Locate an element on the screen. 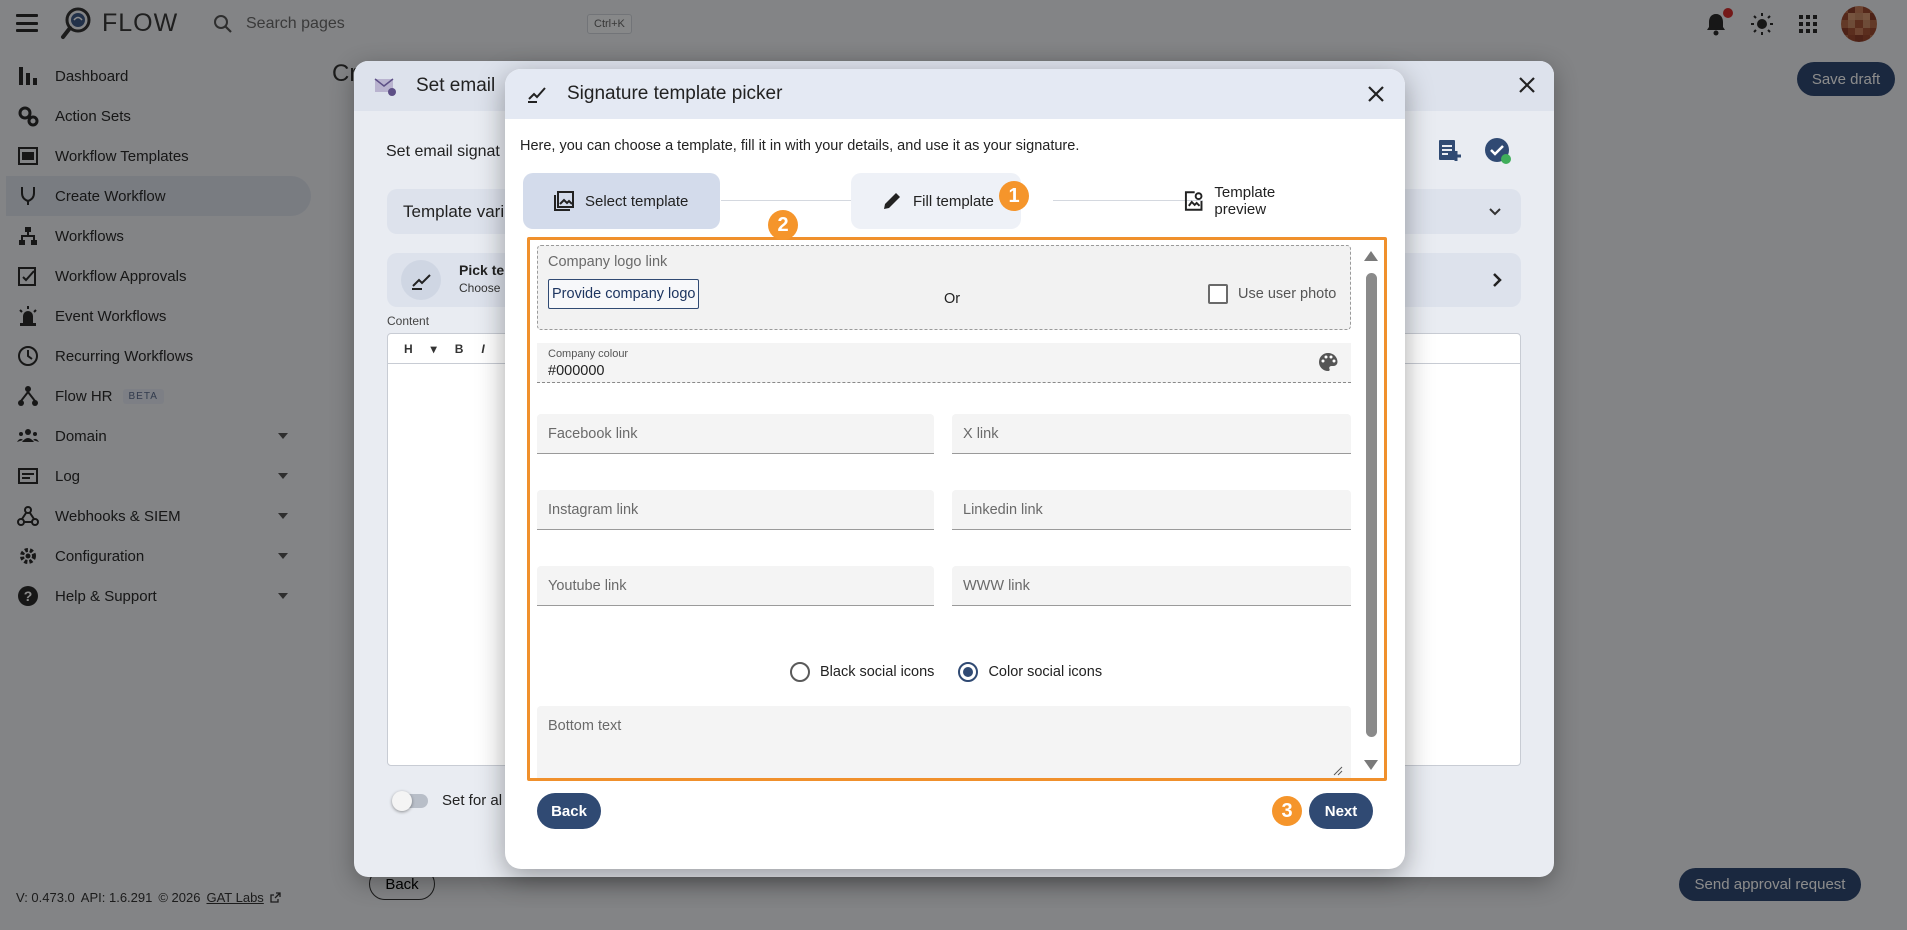 Image resolution: width=1907 pixels, height=930 pixels. social-icon-style-group: Black social icons Color social icons is located at coordinates (958, 672).